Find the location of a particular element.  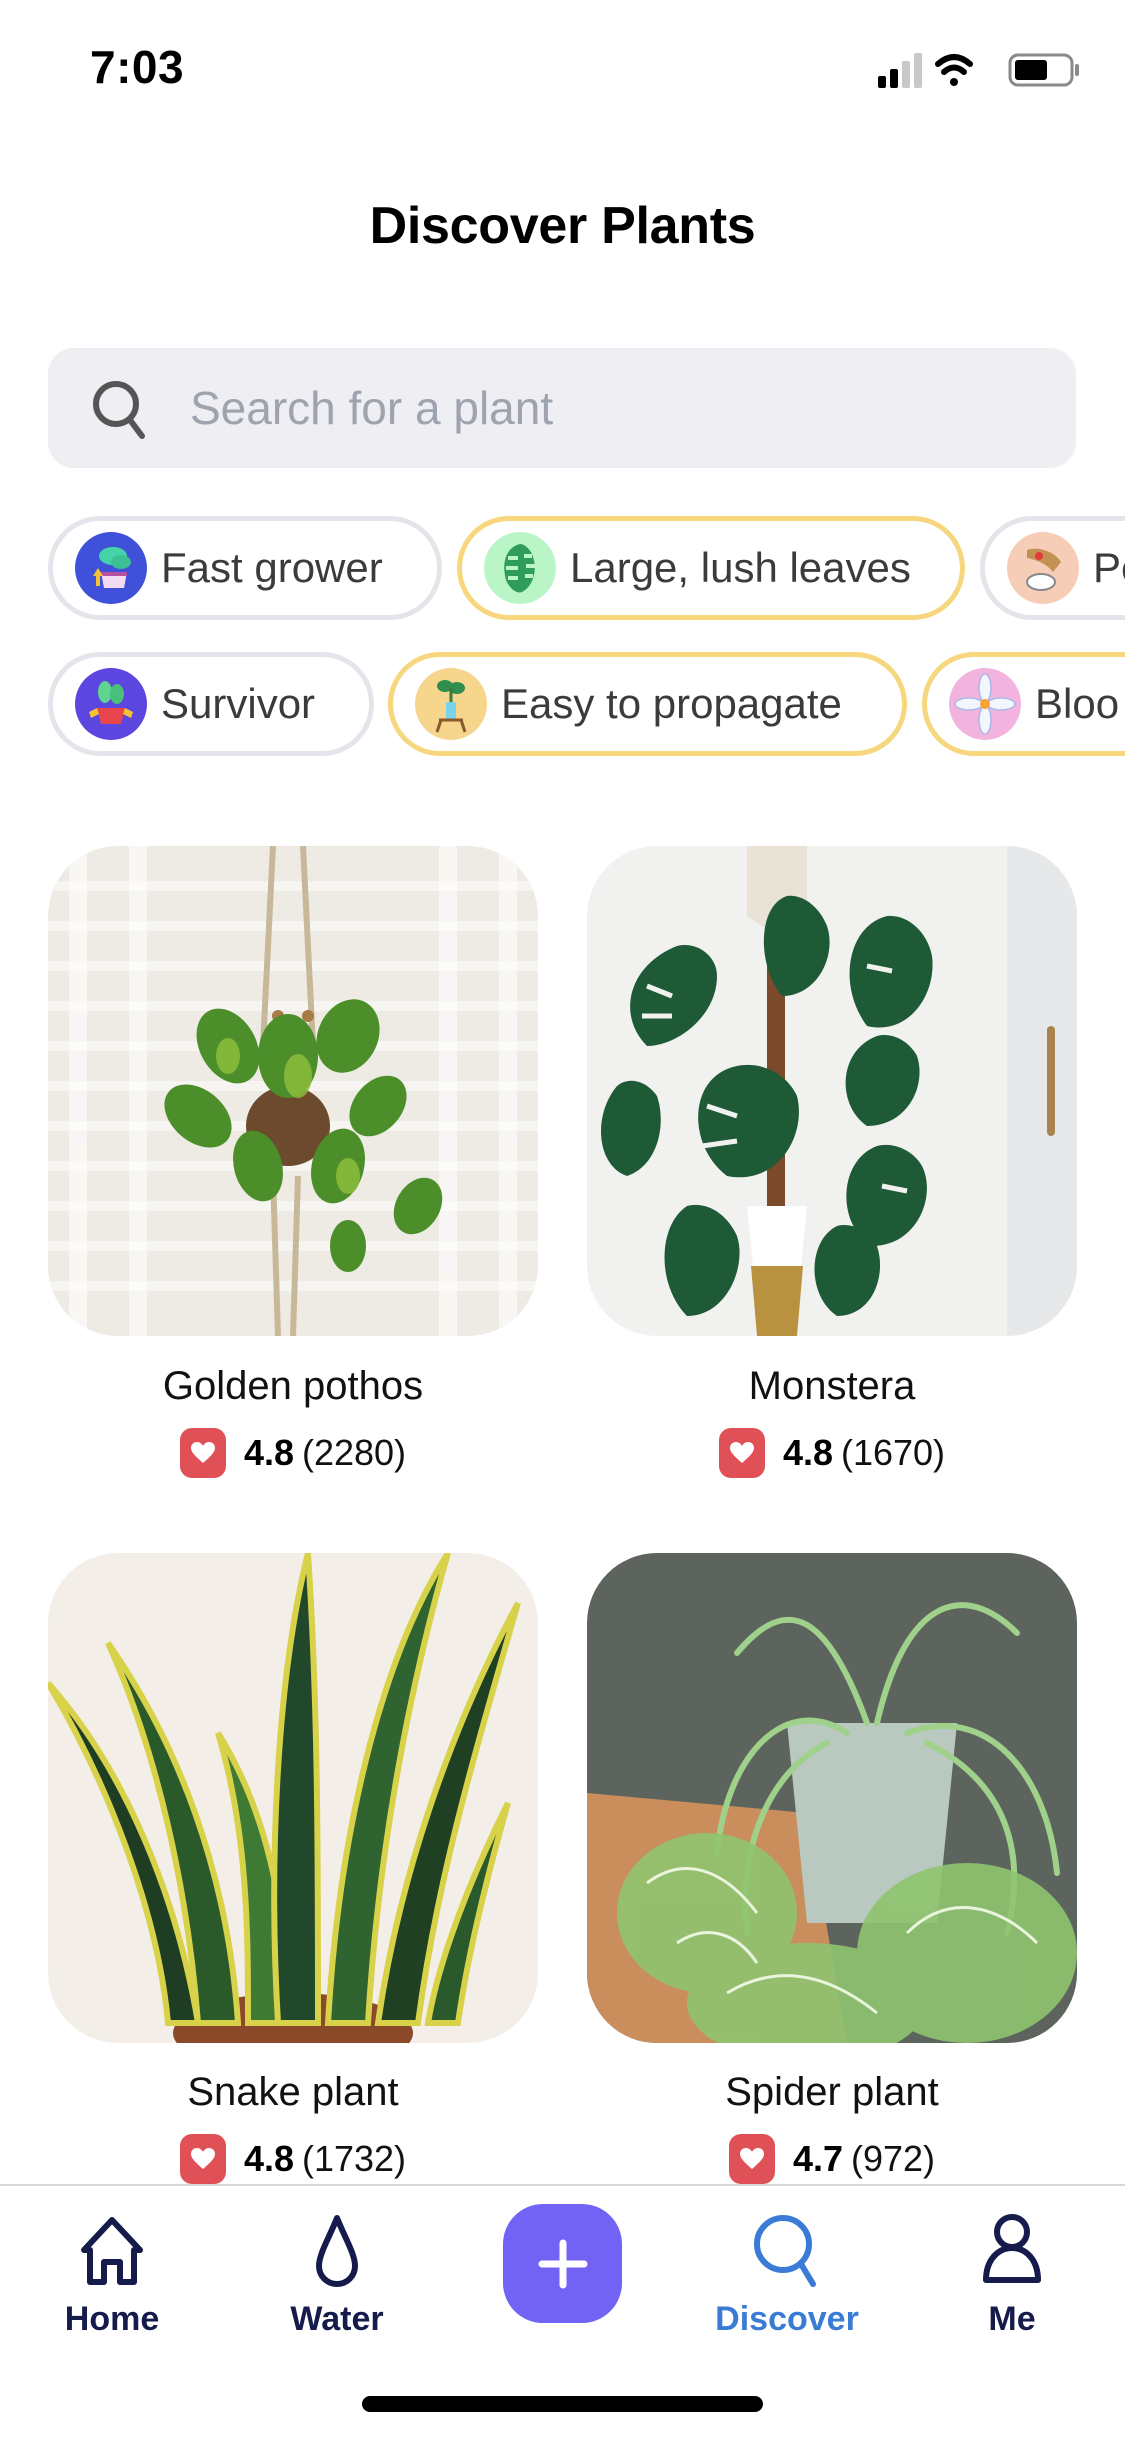

filter-chip-large-lush-leaves: Large, lush leaves is located at coordinates (711, 568).